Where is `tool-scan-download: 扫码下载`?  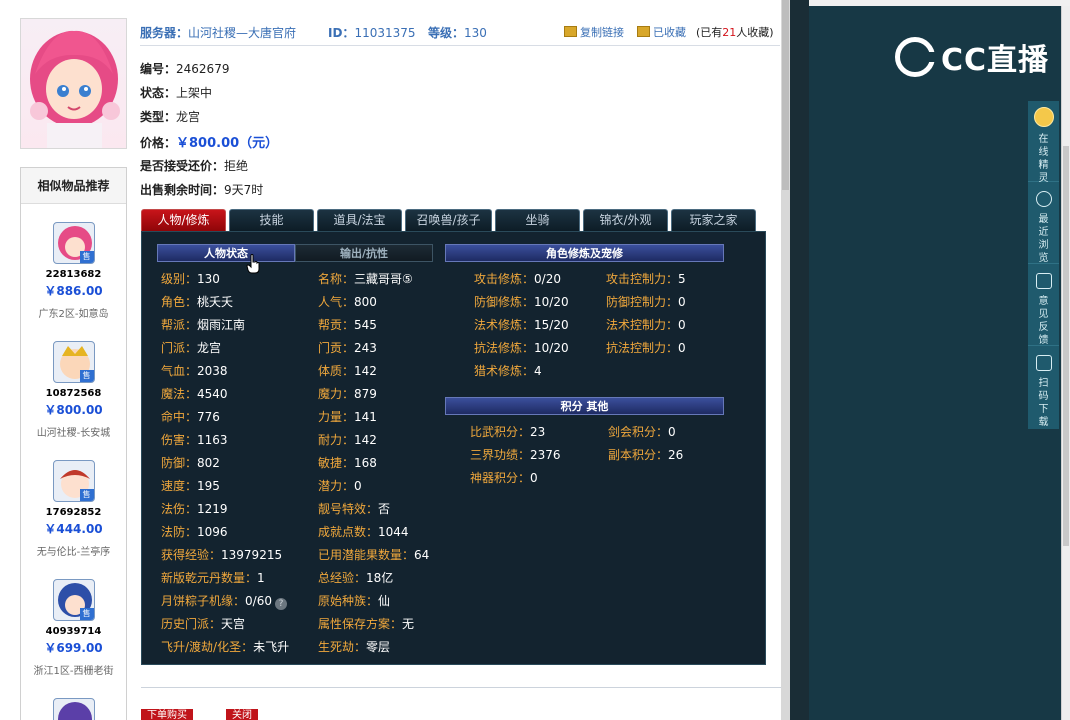 tool-scan-download: 扫码下载 is located at coordinates (1043, 387).